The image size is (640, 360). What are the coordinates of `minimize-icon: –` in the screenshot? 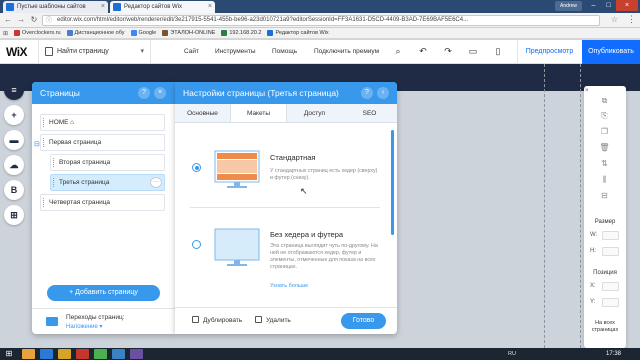 It's located at (593, 5).